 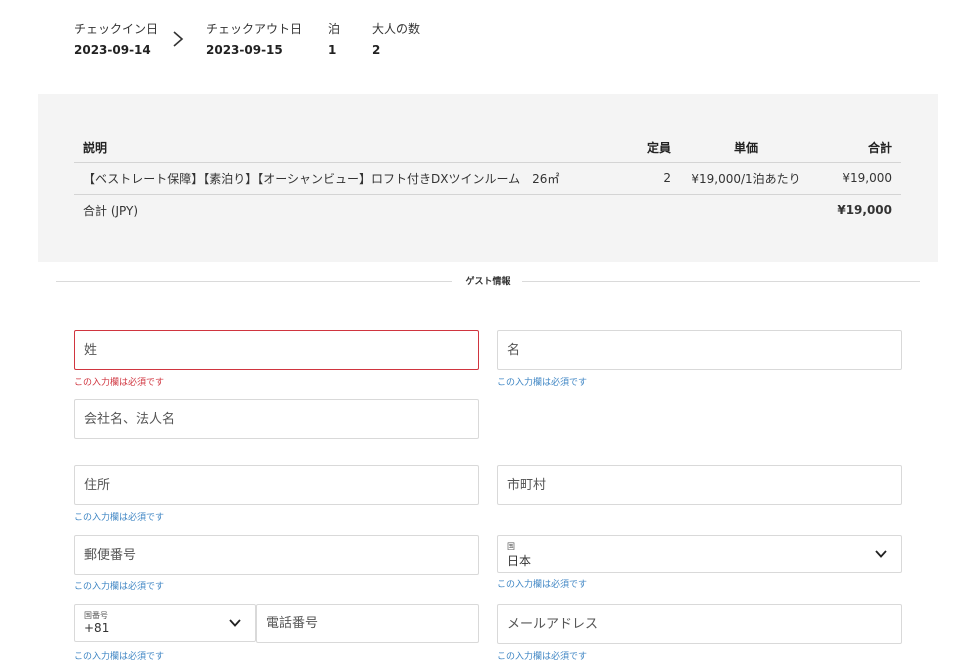 What do you see at coordinates (178, 39) in the screenshot?
I see `chevron-right-icon` at bounding box center [178, 39].